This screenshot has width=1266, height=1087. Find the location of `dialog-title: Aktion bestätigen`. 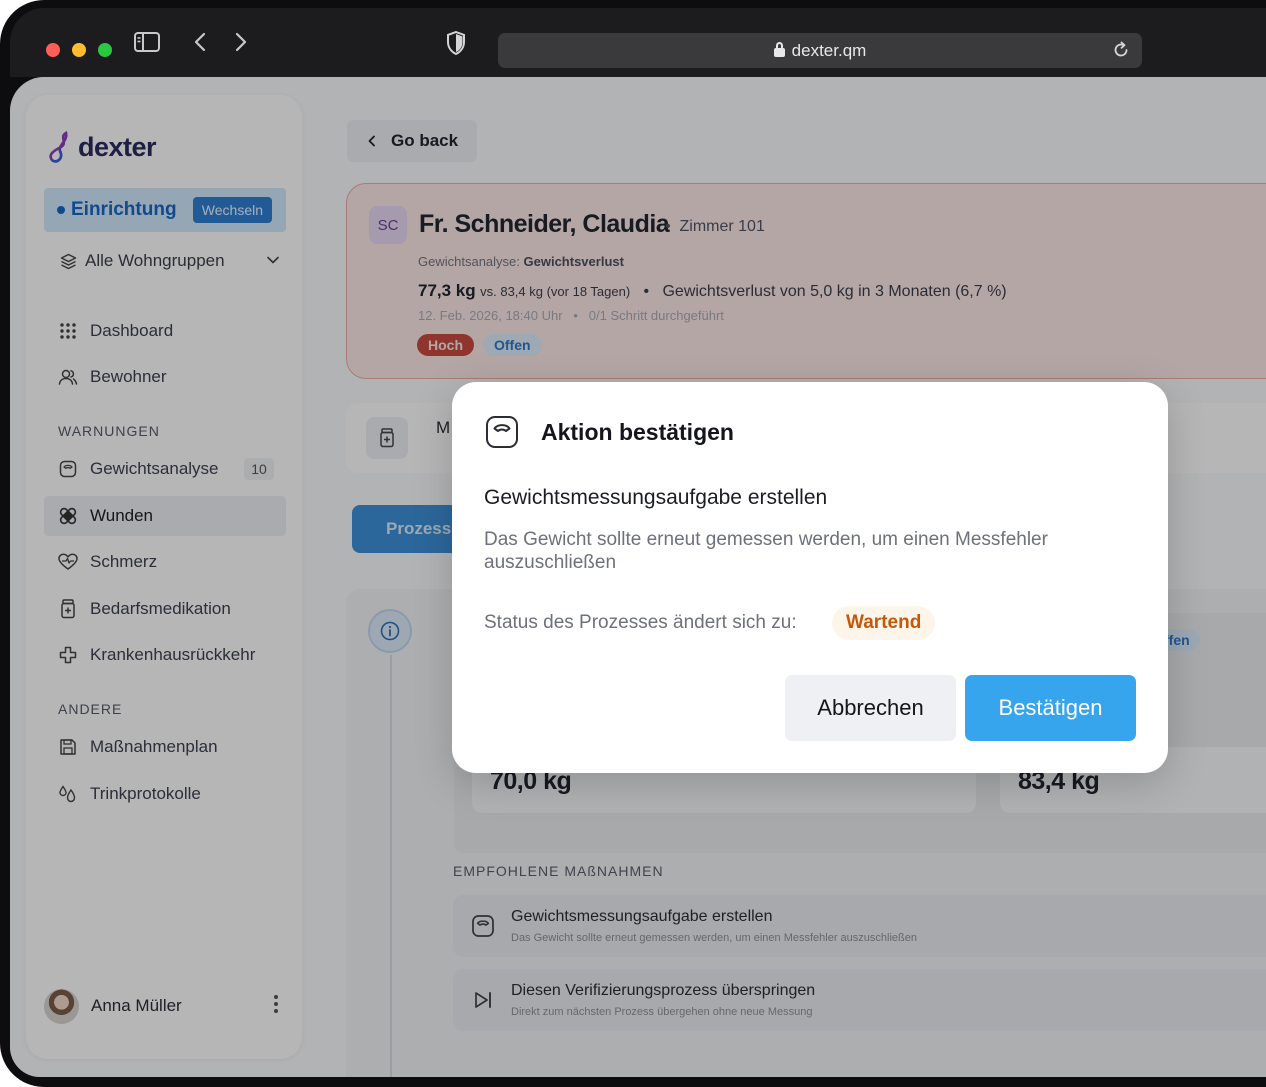

dialog-title: Aktion bestätigen is located at coordinates (637, 432).